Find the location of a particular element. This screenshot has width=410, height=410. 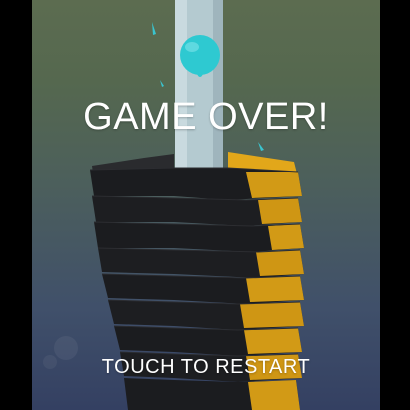

restart-prompt: TOUCH TO RESTART is located at coordinates (206, 367).